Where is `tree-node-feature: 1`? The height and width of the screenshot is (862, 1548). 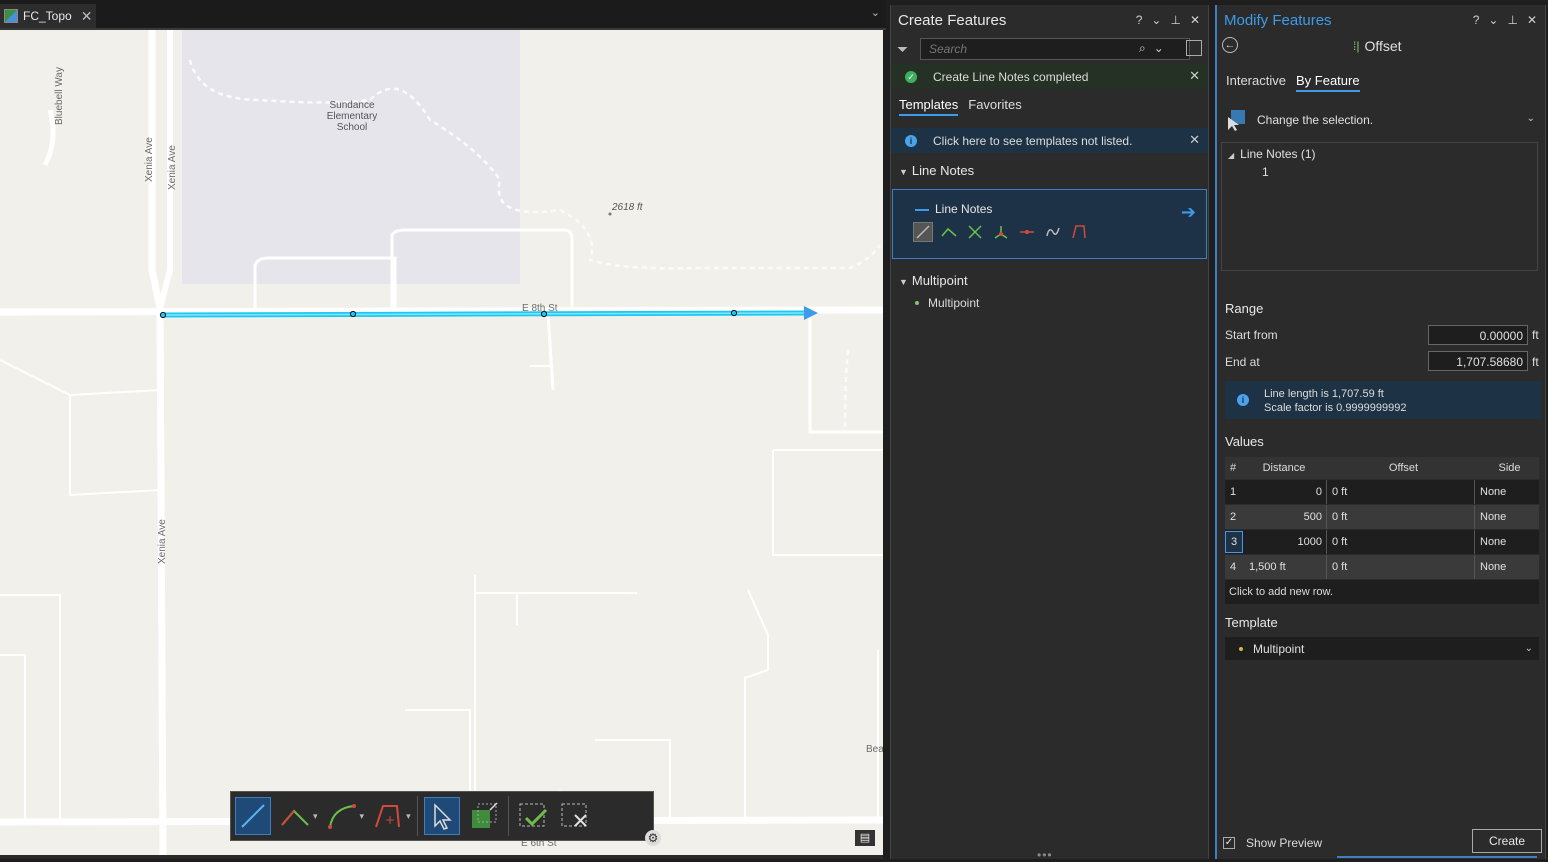
tree-node-feature: 1 is located at coordinates (1265, 172).